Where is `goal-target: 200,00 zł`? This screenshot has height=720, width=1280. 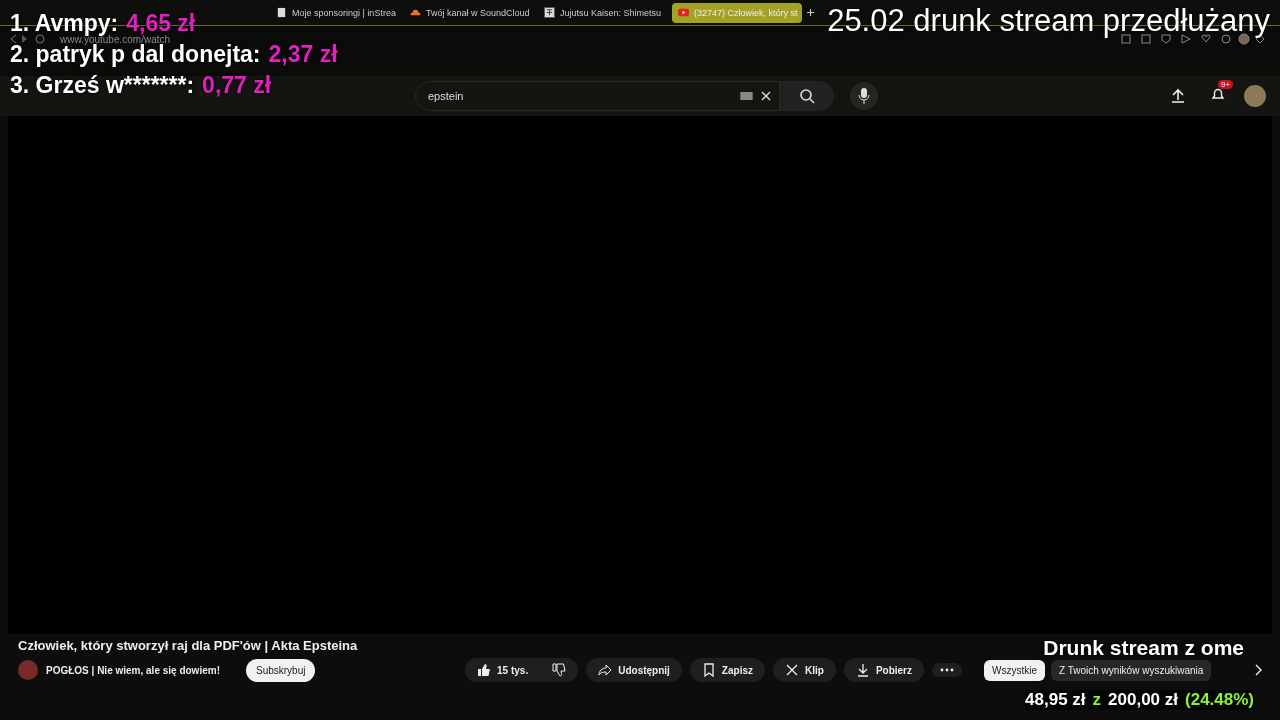 goal-target: 200,00 zł is located at coordinates (1143, 700).